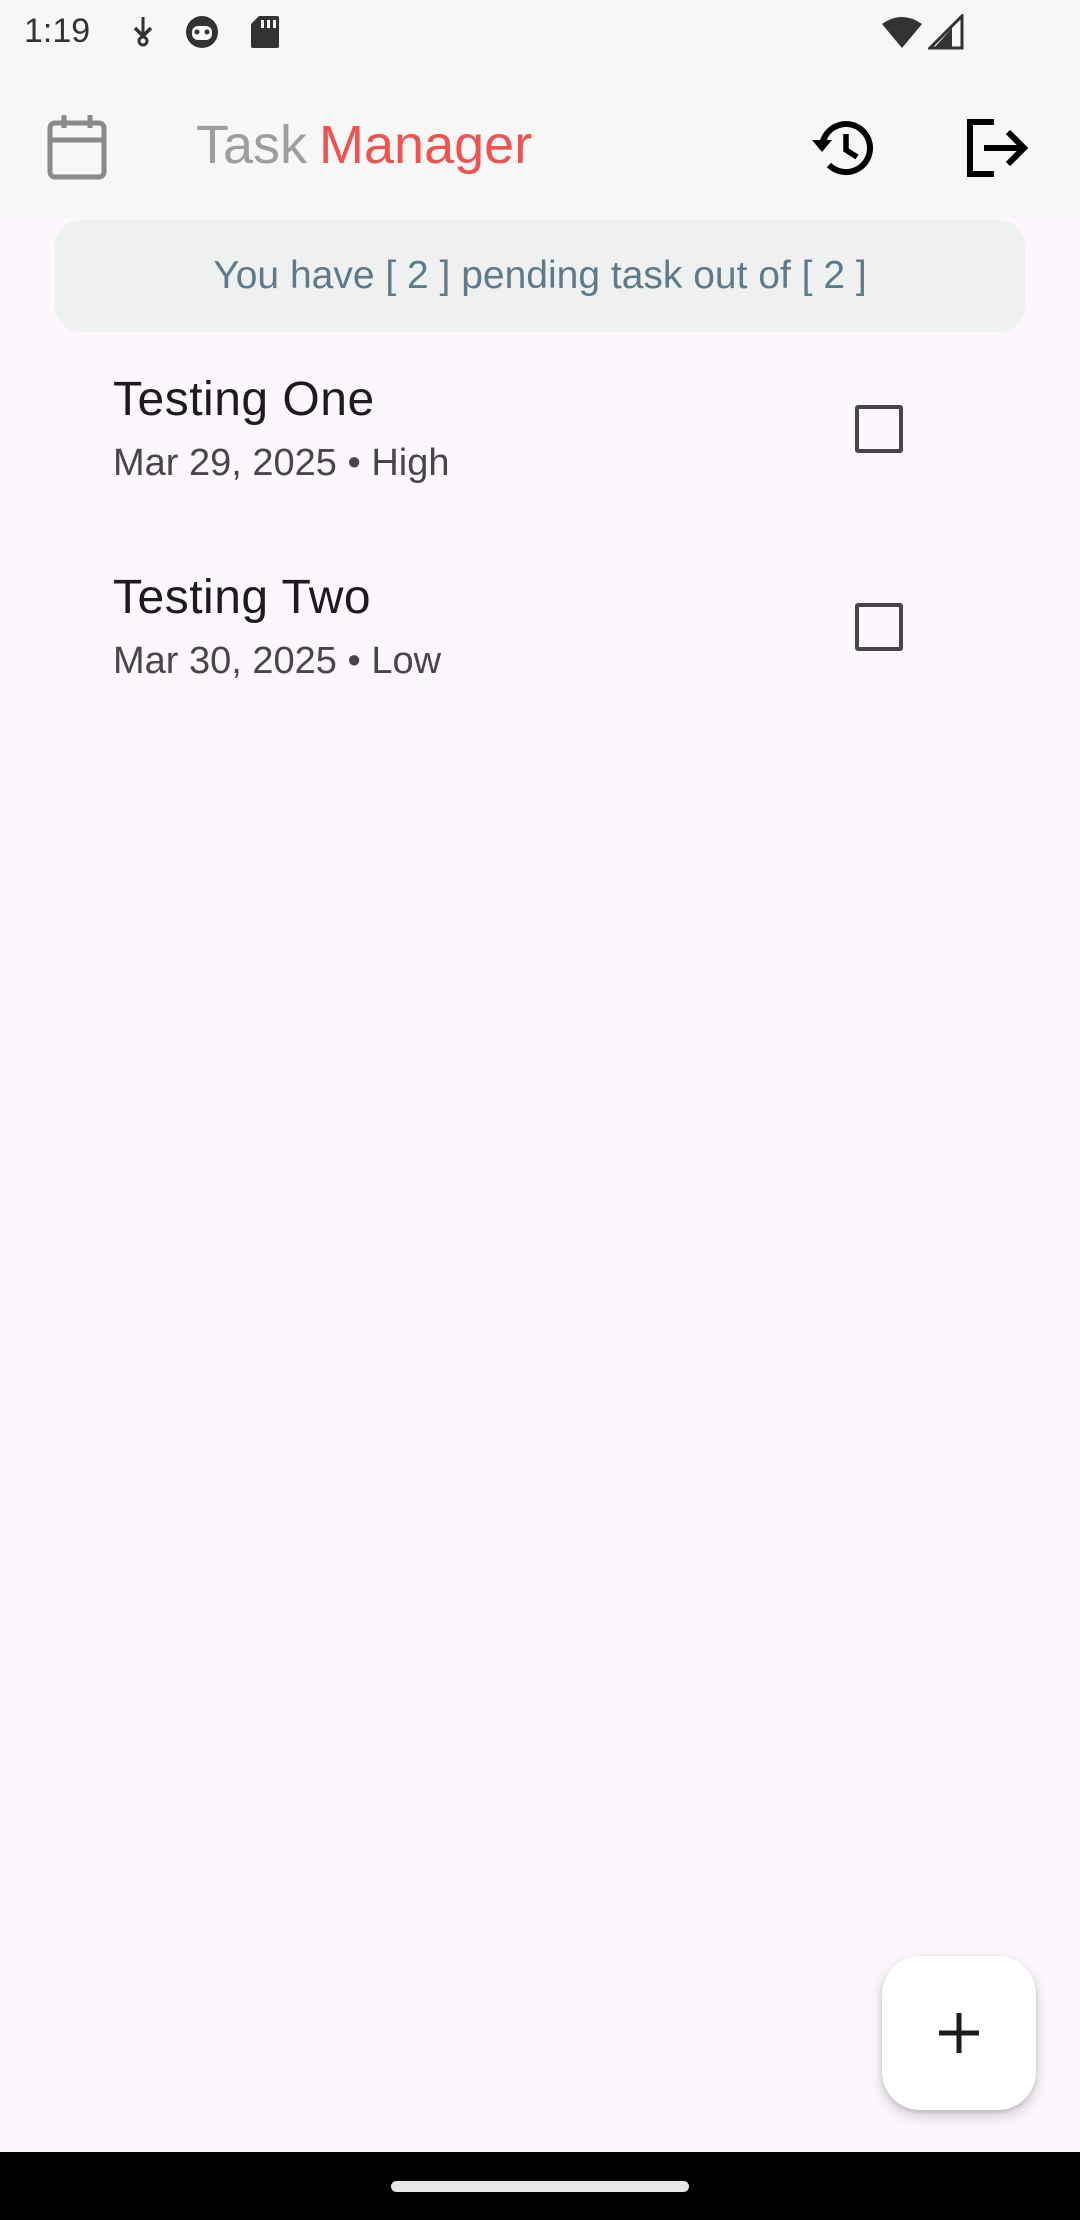  I want to click on add-task-button, so click(959, 2033).